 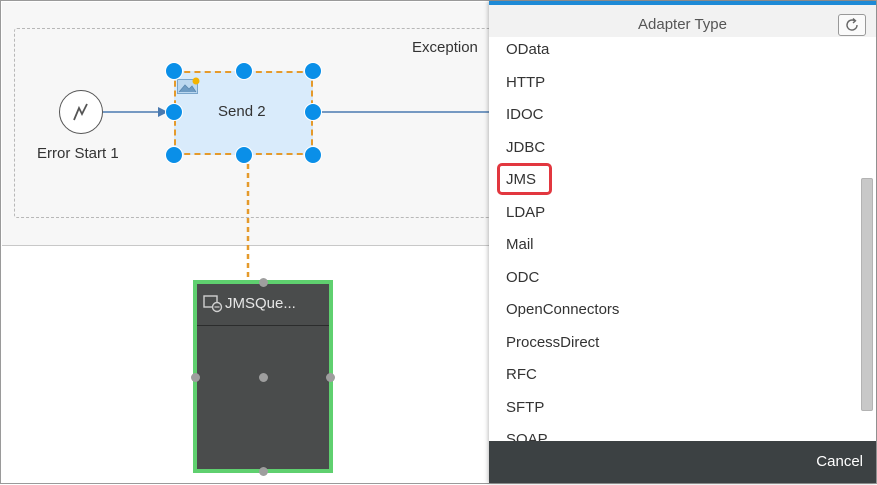 I want to click on adapter-item-rfc: RFC, so click(x=521, y=374).